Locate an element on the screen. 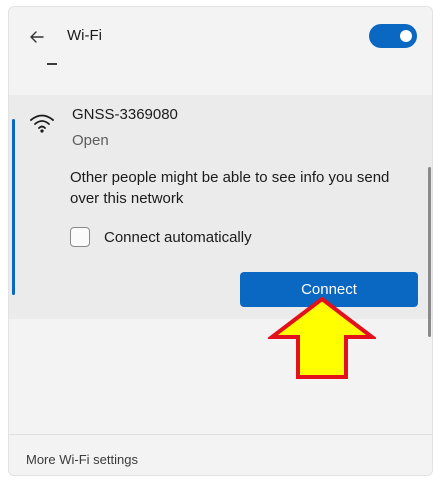 The height and width of the screenshot is (487, 433). selection-accent-bar is located at coordinates (13, 207).